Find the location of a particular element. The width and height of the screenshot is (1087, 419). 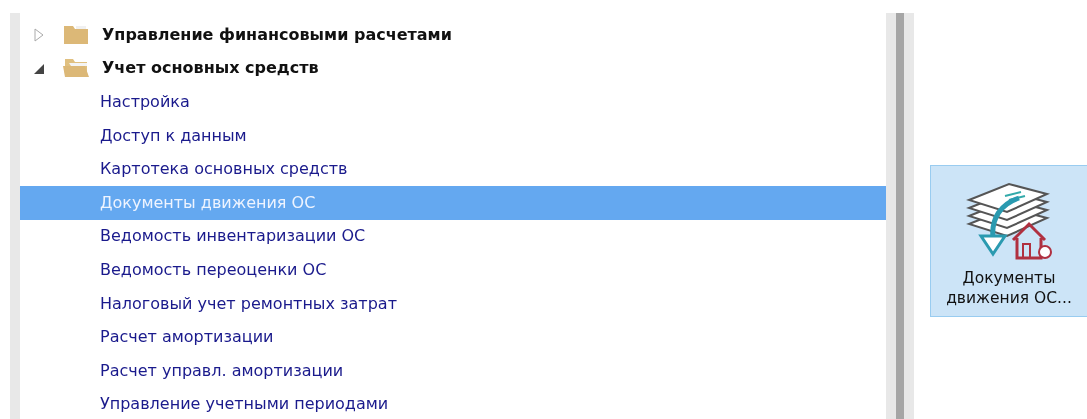

tree-item: Ведомость инвентаризации ОС is located at coordinates (453, 236).